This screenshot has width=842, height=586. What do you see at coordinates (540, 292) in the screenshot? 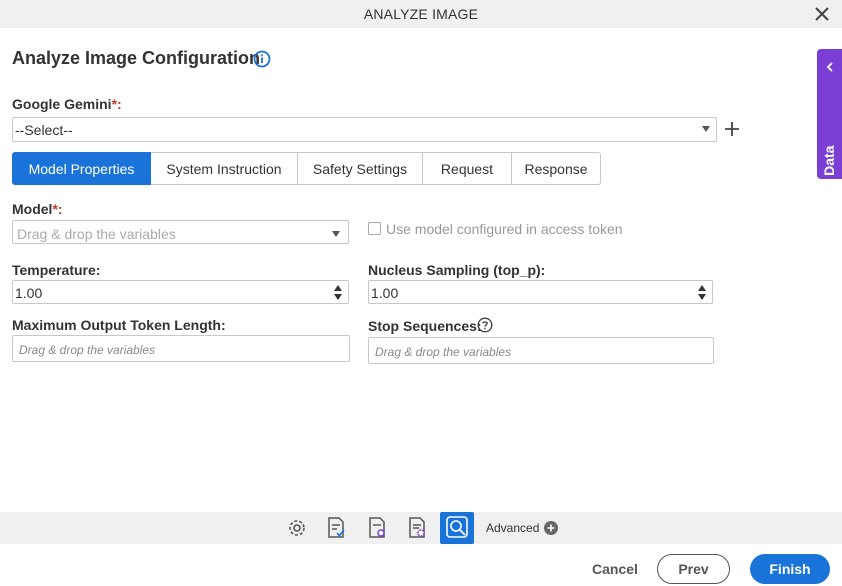
I see `top-p-input: 1.00` at bounding box center [540, 292].